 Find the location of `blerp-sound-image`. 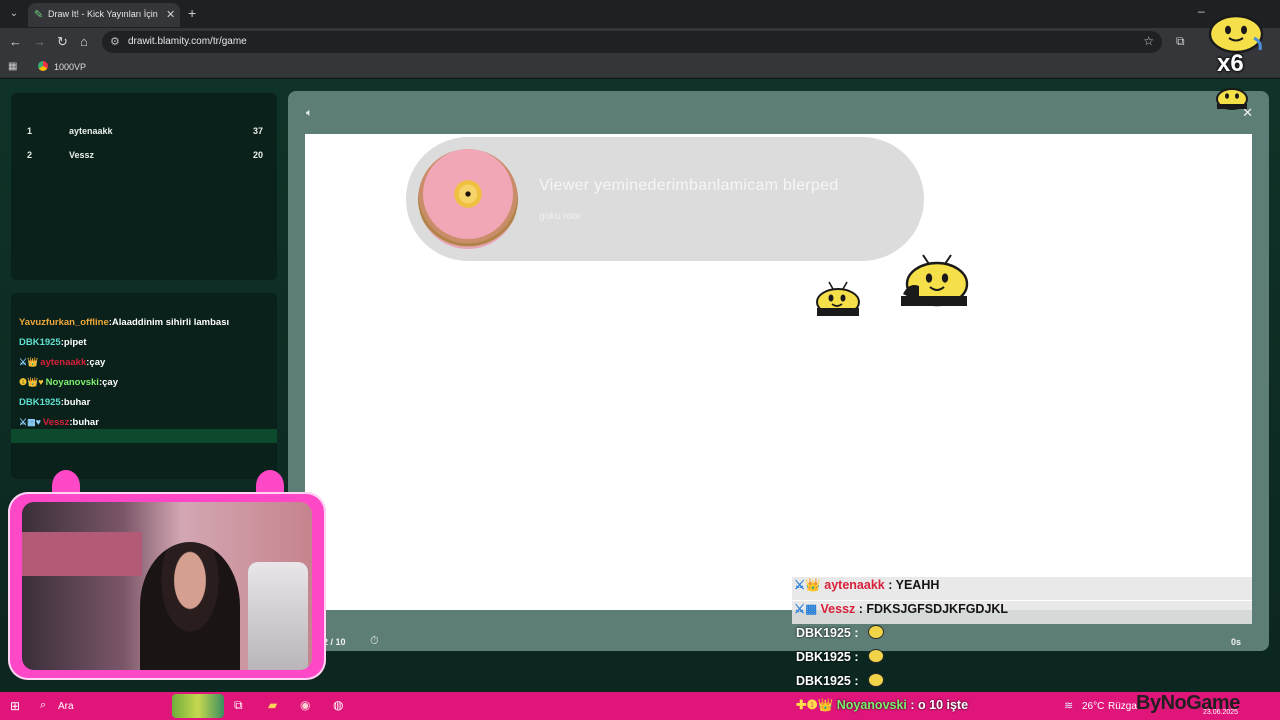

blerp-sound-image is located at coordinates (468, 199).